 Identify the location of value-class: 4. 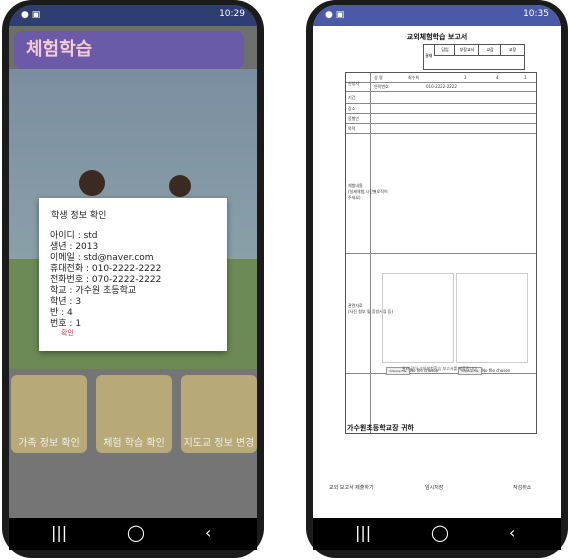
(497, 77).